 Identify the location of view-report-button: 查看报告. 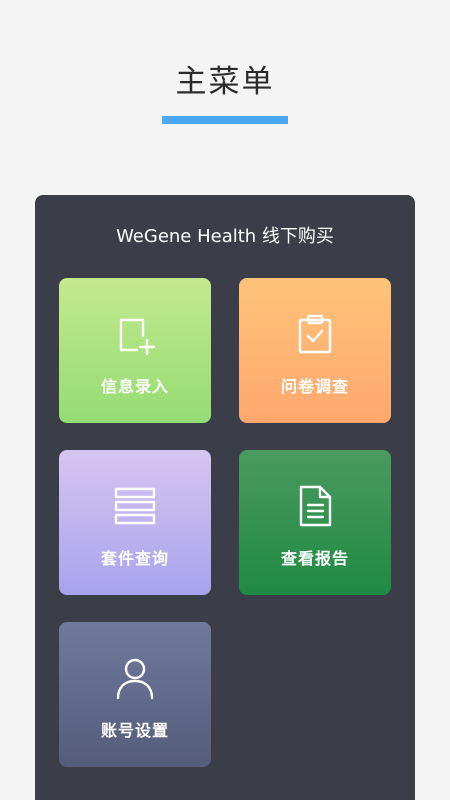
(315, 522).